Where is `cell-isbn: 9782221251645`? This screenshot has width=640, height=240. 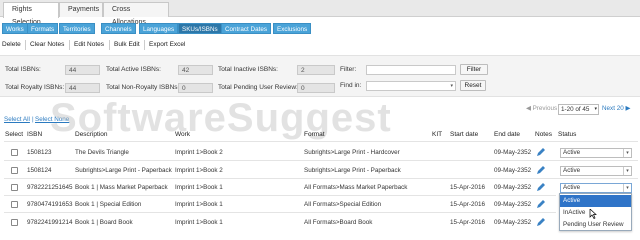 cell-isbn: 9782221251645 is located at coordinates (50, 187).